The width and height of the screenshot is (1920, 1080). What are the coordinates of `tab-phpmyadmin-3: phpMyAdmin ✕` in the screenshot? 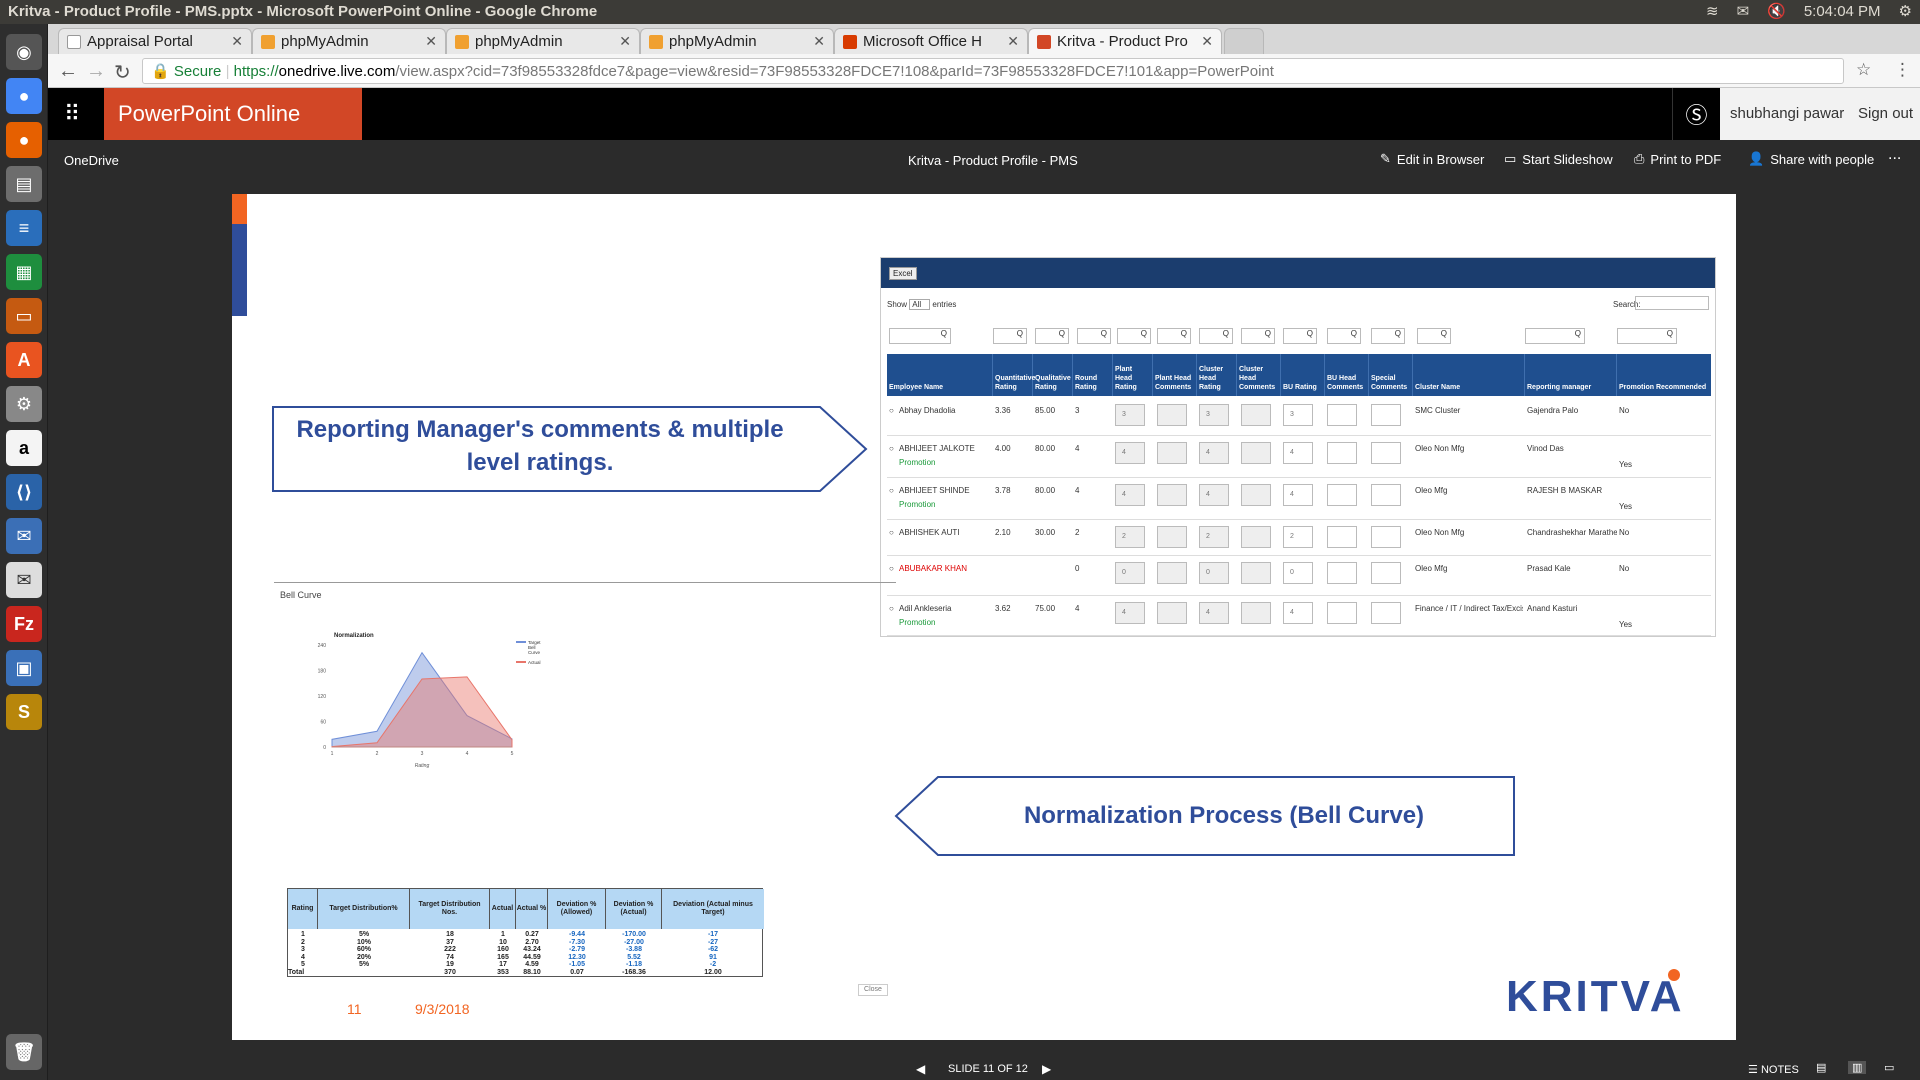 It's located at (737, 41).